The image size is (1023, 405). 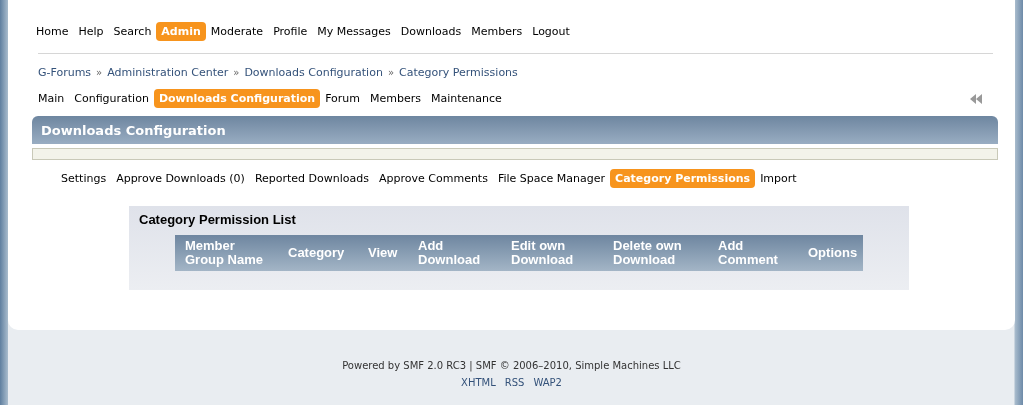 What do you see at coordinates (217, 219) in the screenshot?
I see `panel-title: Category Permission List` at bounding box center [217, 219].